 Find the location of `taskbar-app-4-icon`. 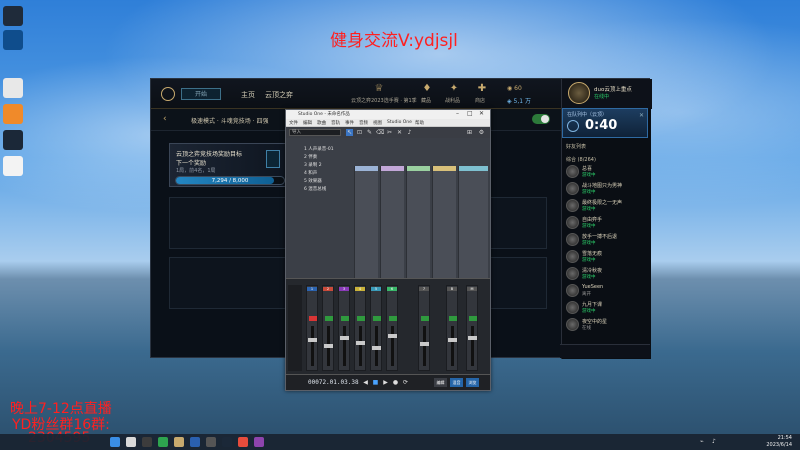

taskbar-app-4-icon is located at coordinates (243, 442).